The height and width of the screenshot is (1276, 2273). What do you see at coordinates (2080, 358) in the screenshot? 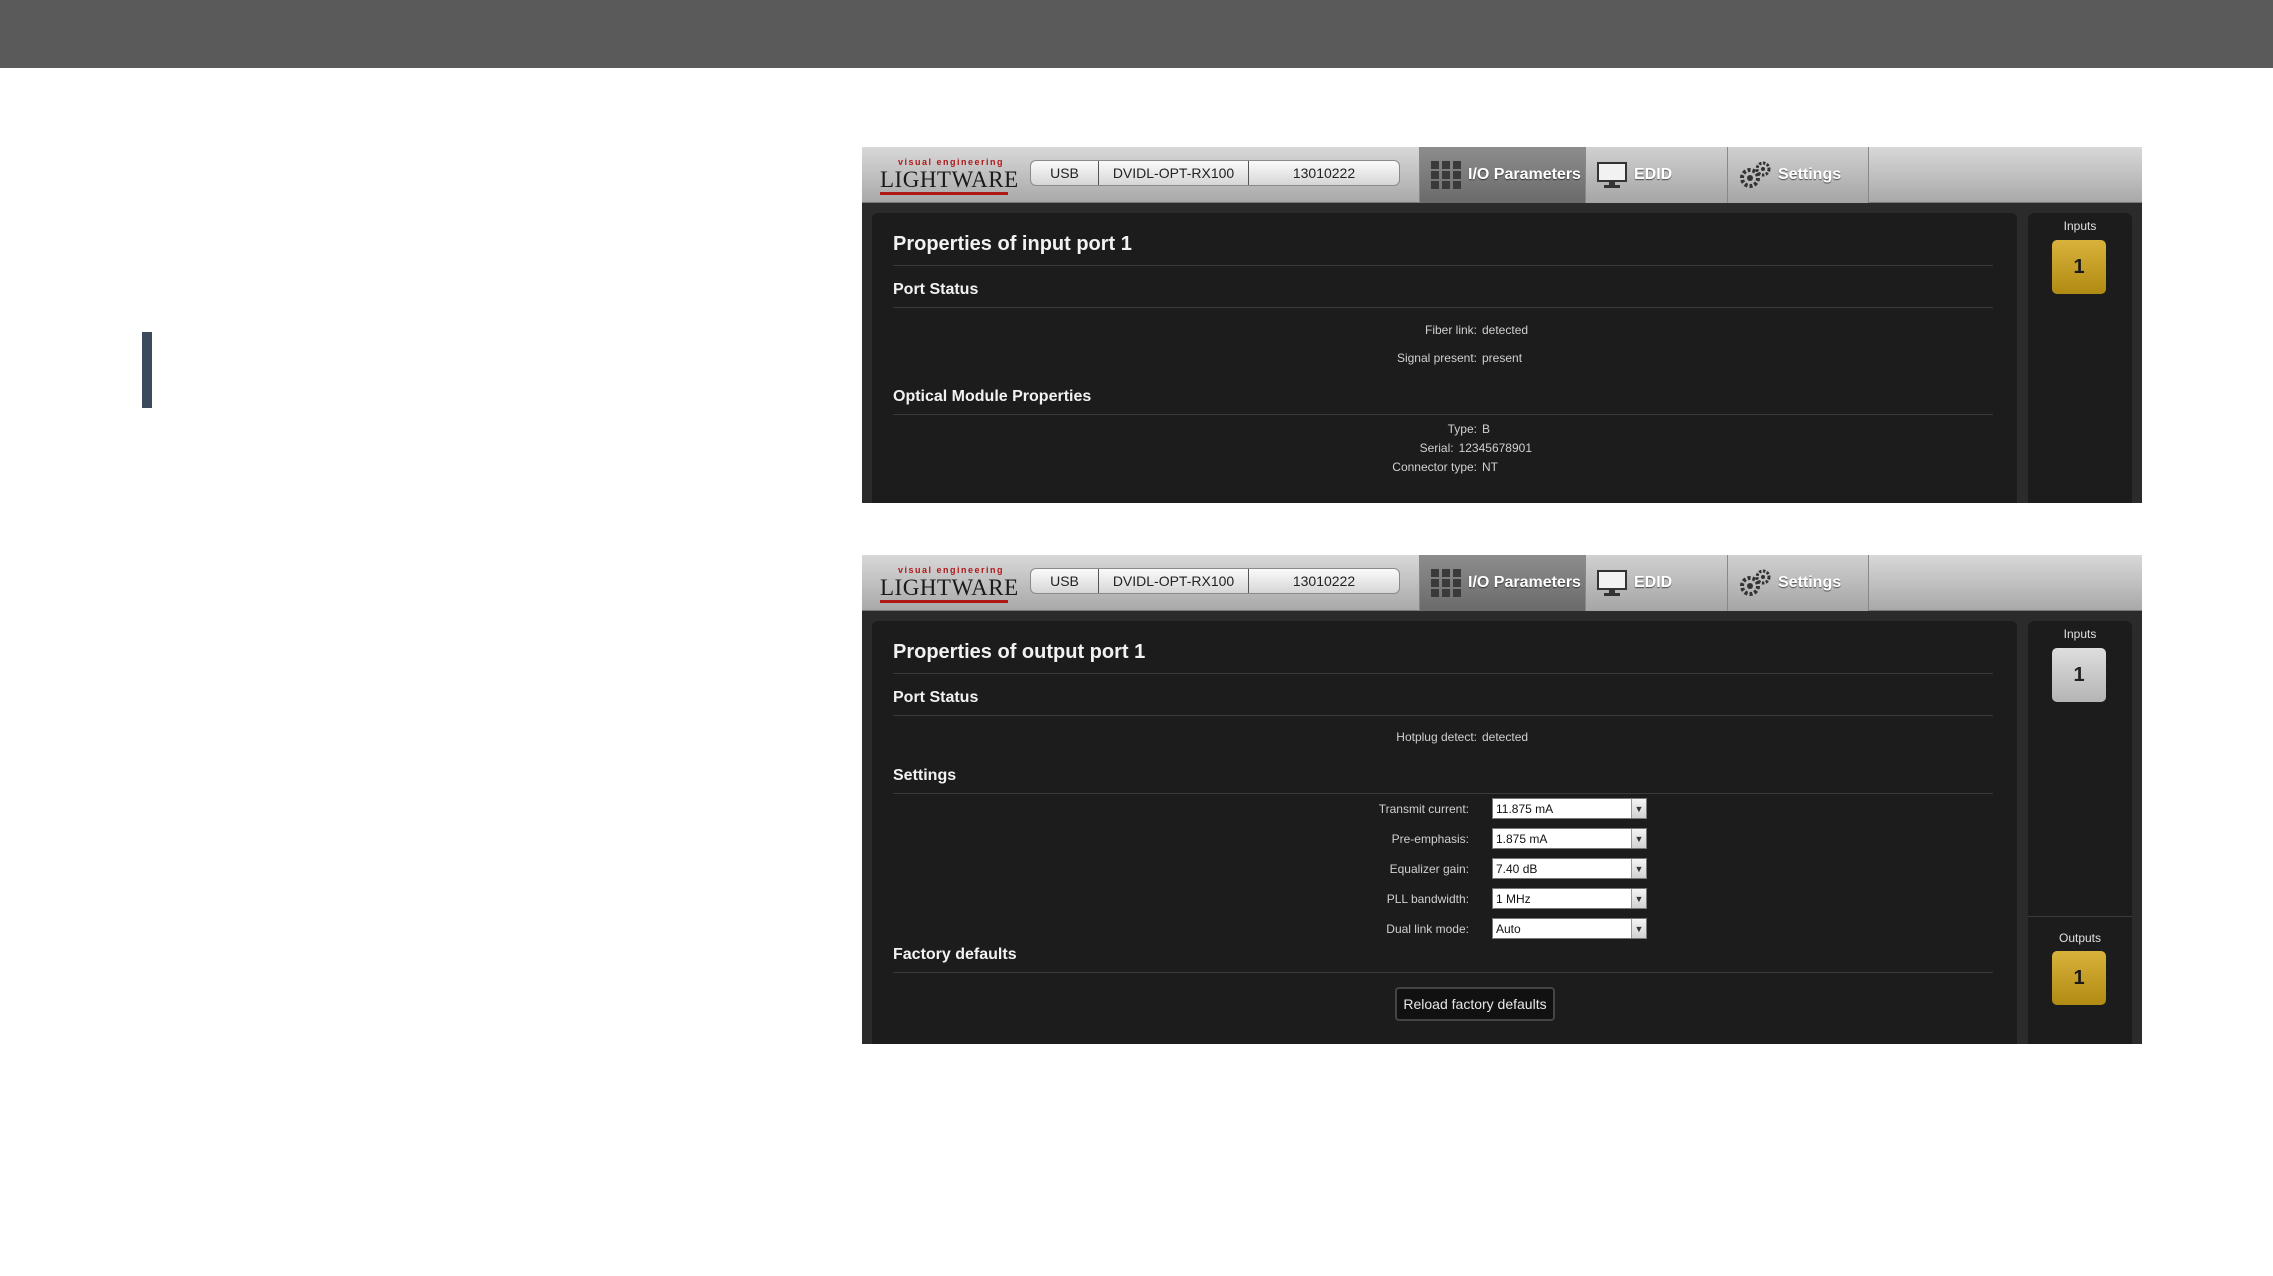
I see `port-sidebar: Inputs 1` at bounding box center [2080, 358].